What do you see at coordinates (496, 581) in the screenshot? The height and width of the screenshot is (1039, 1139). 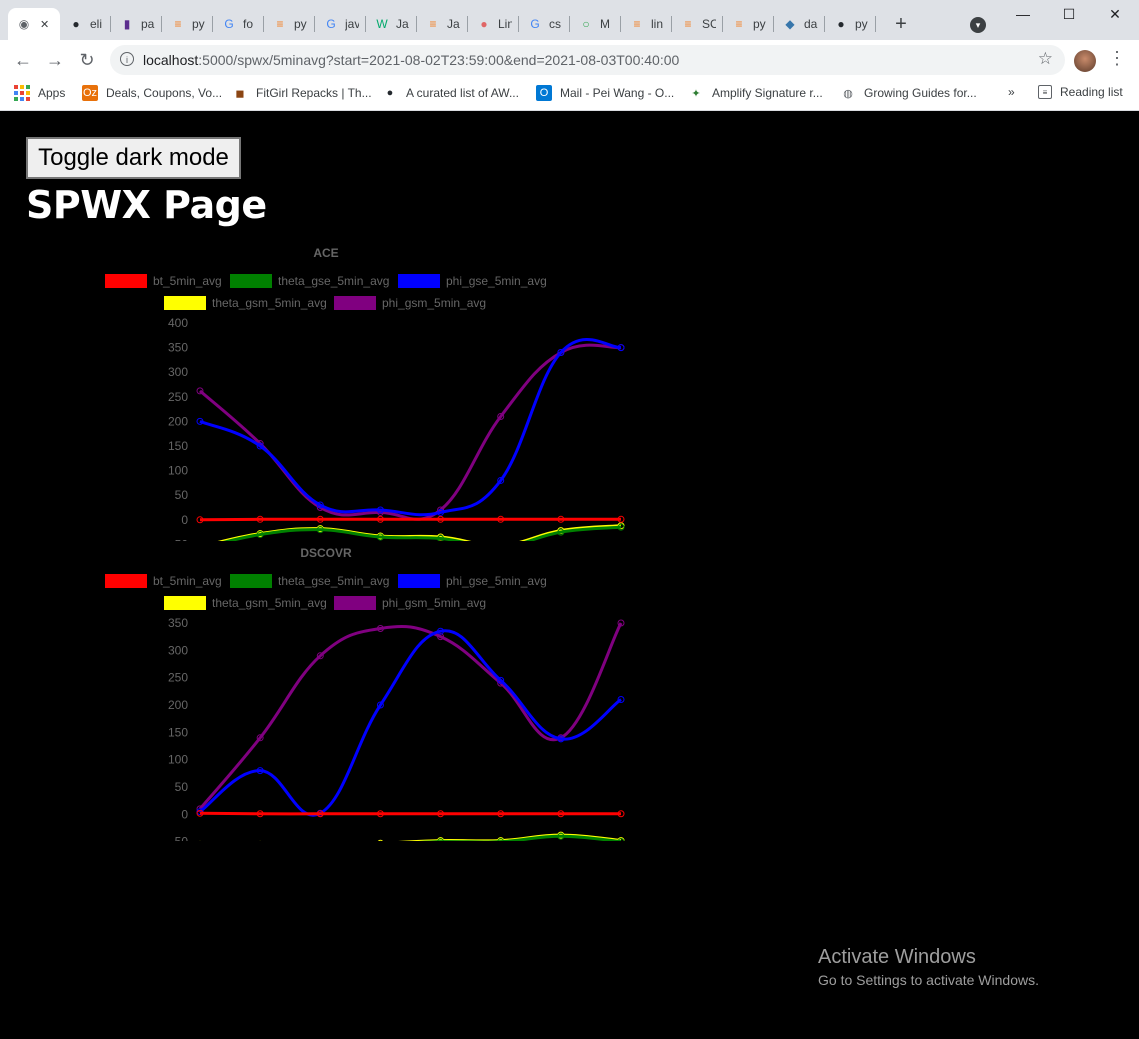 I see `legend-label: phi_gse_5min_avg` at bounding box center [496, 581].